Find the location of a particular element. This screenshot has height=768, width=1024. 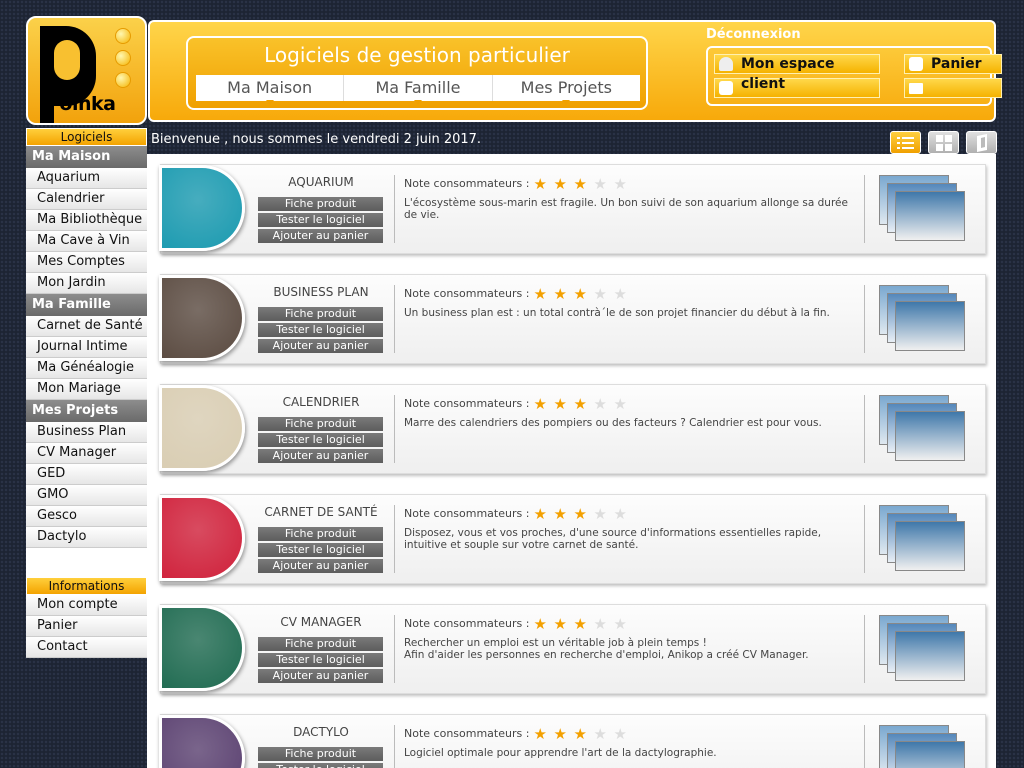

sidebar-section-ma-famille: Ma Famille is located at coordinates (86, 305).